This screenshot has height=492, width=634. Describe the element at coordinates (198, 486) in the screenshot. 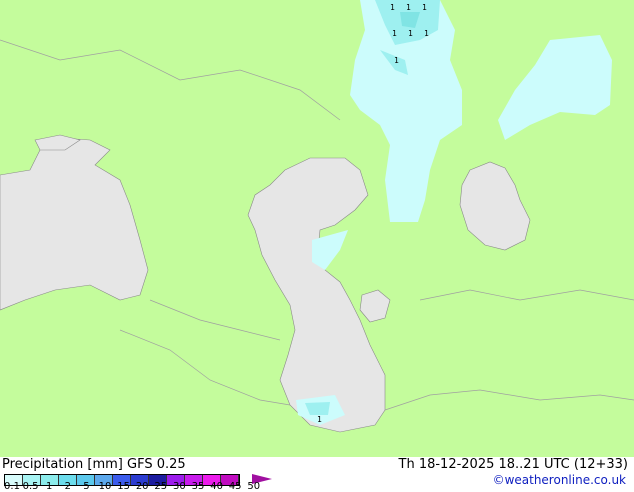

I see `scale-label: 35` at that location.